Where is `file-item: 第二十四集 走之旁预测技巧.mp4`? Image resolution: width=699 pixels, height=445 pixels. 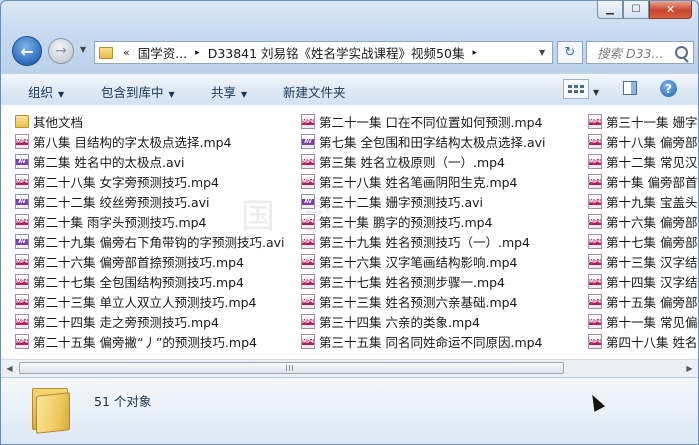 file-item: 第二十四集 走之旁预测技巧.mp4 is located at coordinates (149, 321).